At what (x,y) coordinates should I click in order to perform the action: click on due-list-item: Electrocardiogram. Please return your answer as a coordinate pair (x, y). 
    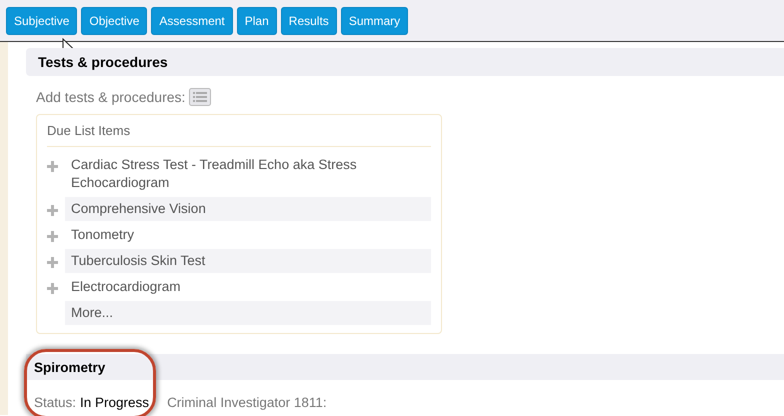
    Looking at the image, I should click on (248, 287).